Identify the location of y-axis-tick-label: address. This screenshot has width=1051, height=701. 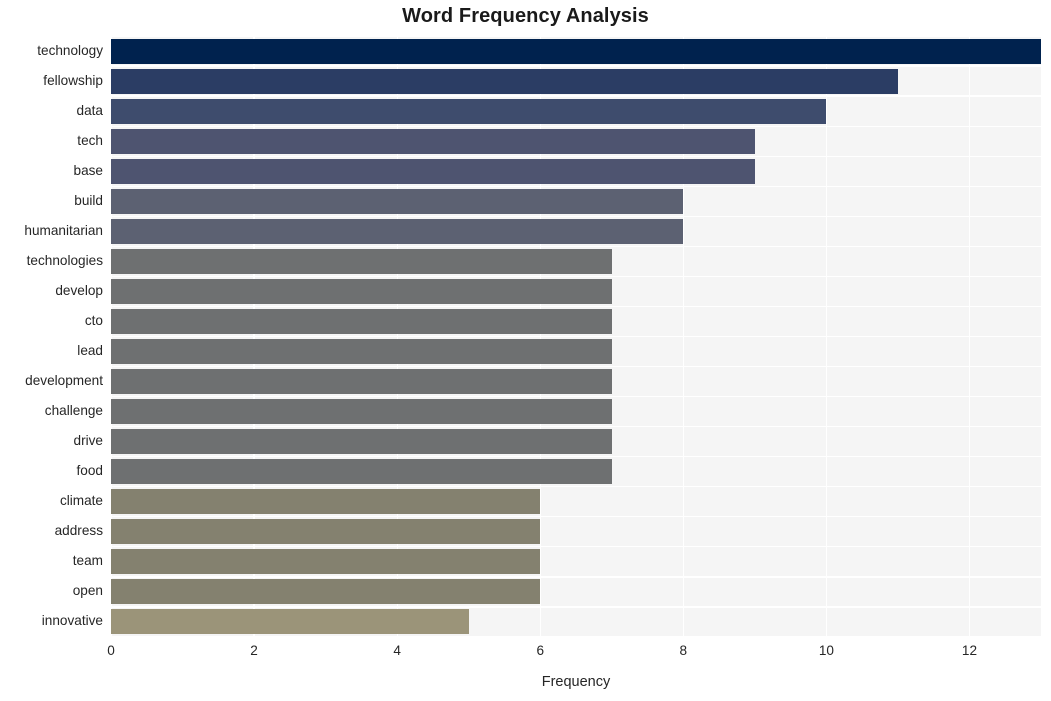
(78, 531).